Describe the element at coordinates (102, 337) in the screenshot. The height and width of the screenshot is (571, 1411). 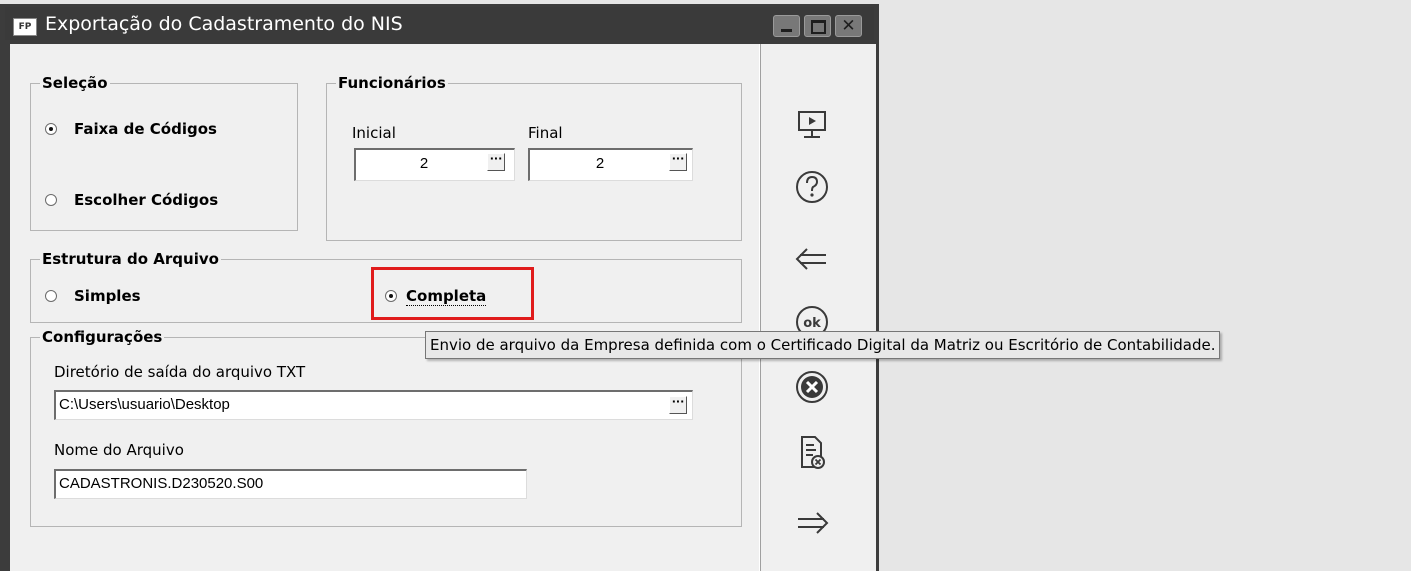
I see `configuracoes-group-title: Configurações` at that location.